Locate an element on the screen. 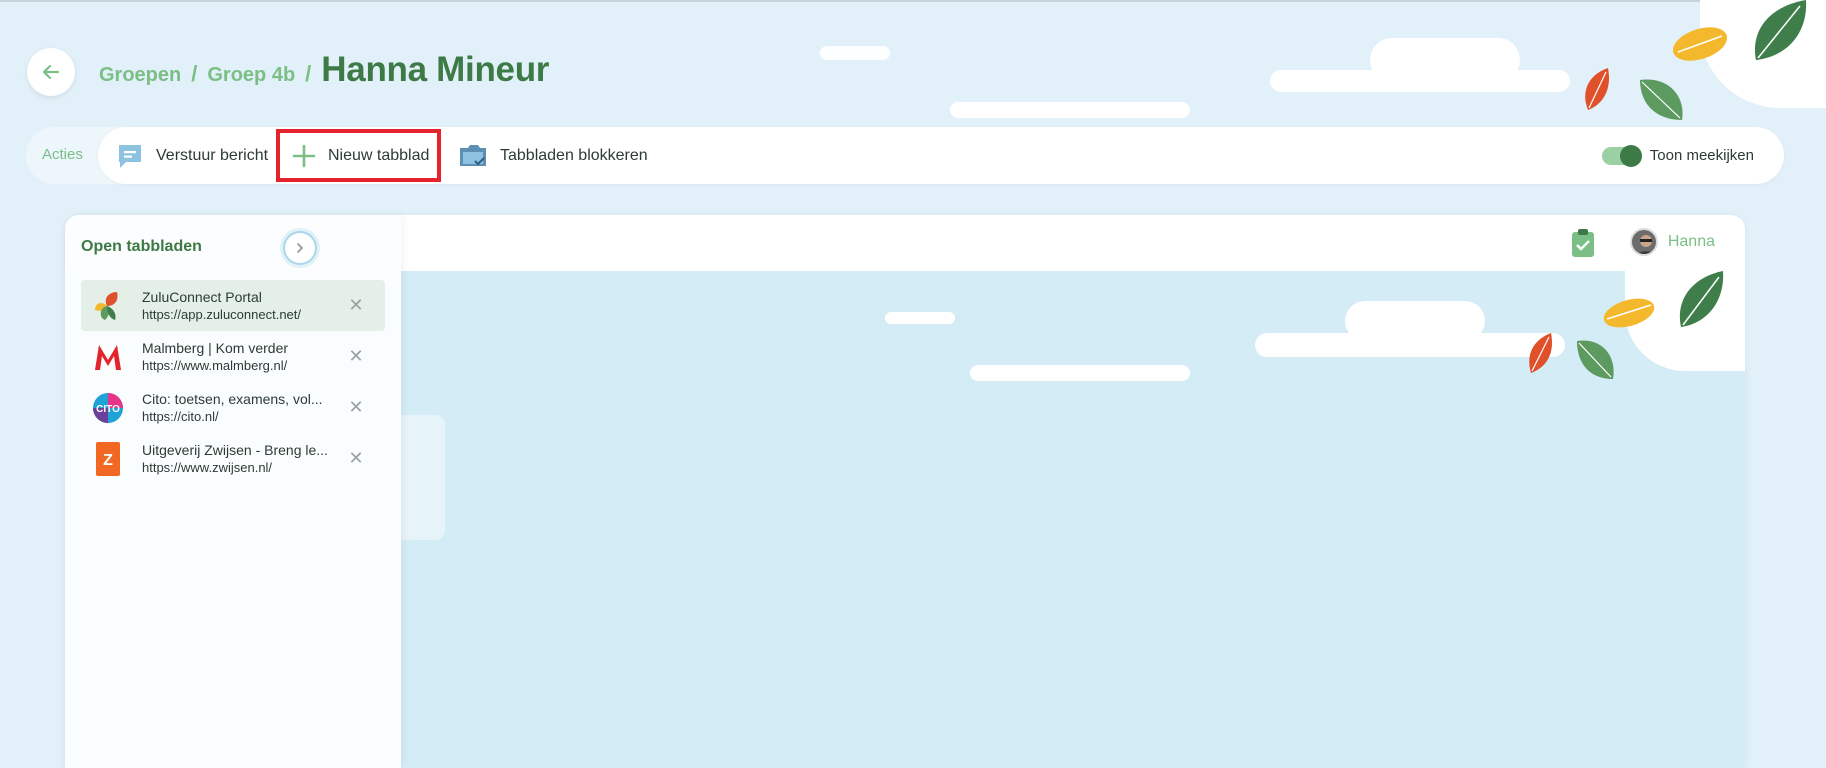  zwijsen-z-icon: Z is located at coordinates (108, 459).